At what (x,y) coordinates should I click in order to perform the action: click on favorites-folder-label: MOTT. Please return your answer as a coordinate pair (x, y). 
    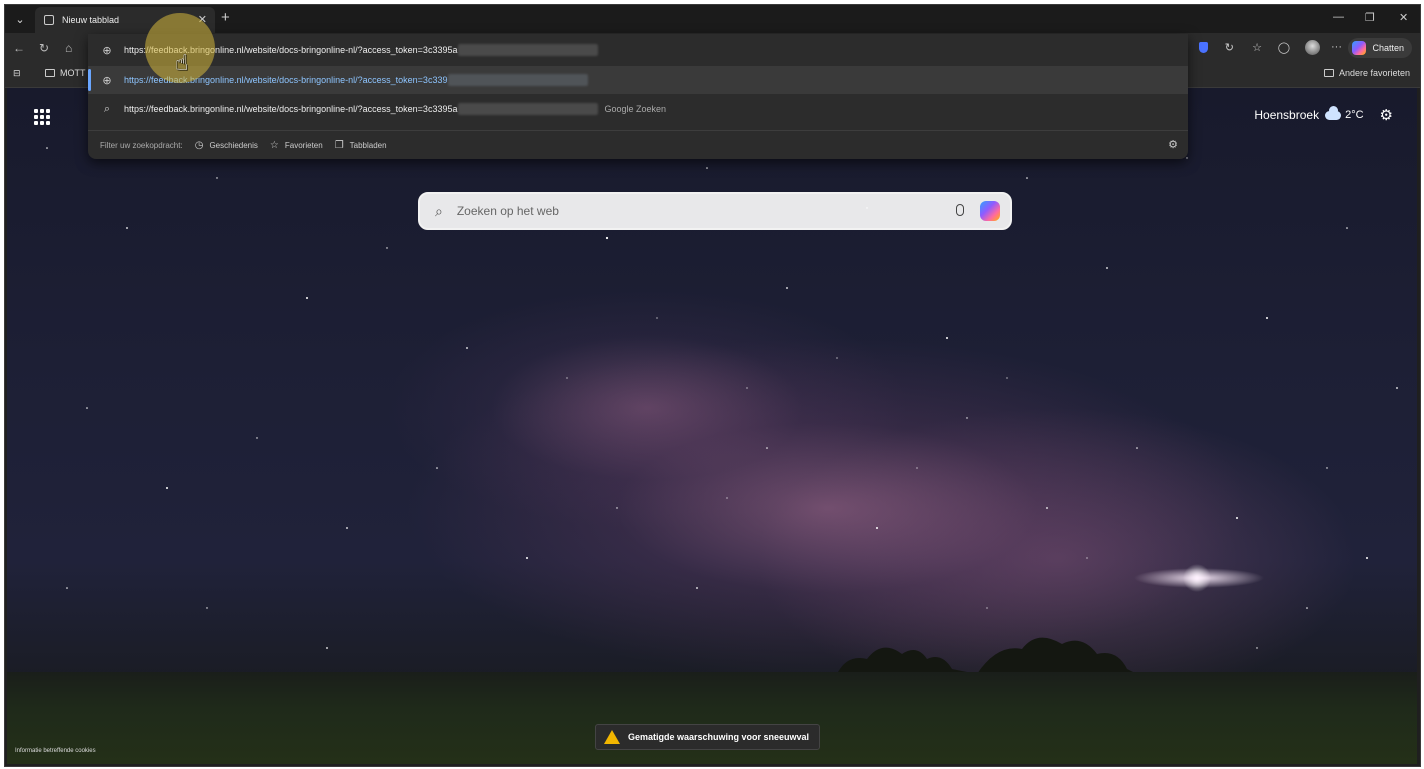
    Looking at the image, I should click on (73, 73).